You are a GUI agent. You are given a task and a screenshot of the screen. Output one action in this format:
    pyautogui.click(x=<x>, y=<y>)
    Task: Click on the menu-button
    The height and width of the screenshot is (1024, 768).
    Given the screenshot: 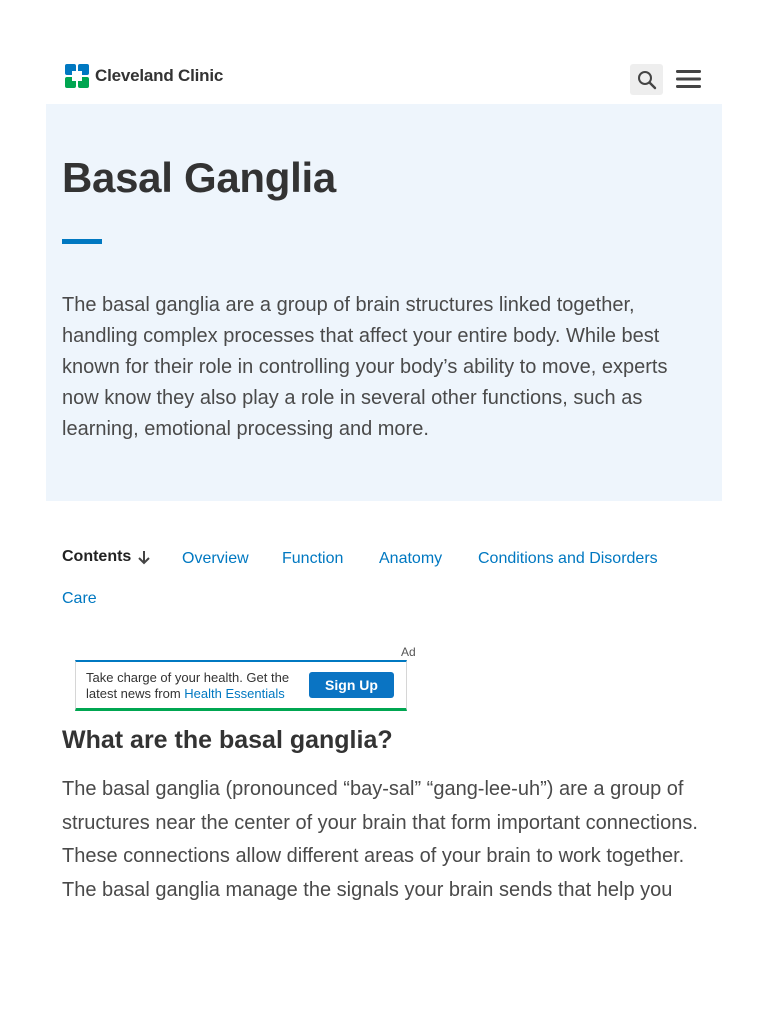 What is the action you would take?
    pyautogui.click(x=688, y=79)
    